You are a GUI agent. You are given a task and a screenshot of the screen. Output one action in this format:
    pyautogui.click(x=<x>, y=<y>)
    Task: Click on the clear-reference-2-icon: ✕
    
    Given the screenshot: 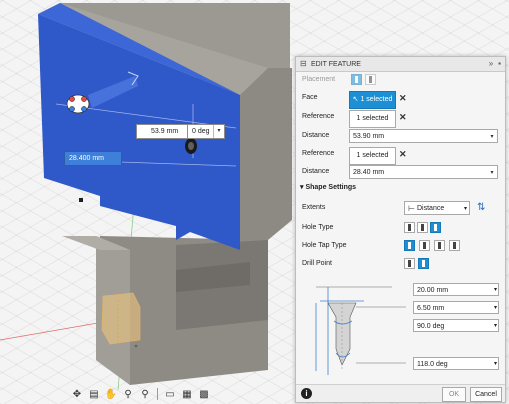 What is the action you would take?
    pyautogui.click(x=403, y=154)
    